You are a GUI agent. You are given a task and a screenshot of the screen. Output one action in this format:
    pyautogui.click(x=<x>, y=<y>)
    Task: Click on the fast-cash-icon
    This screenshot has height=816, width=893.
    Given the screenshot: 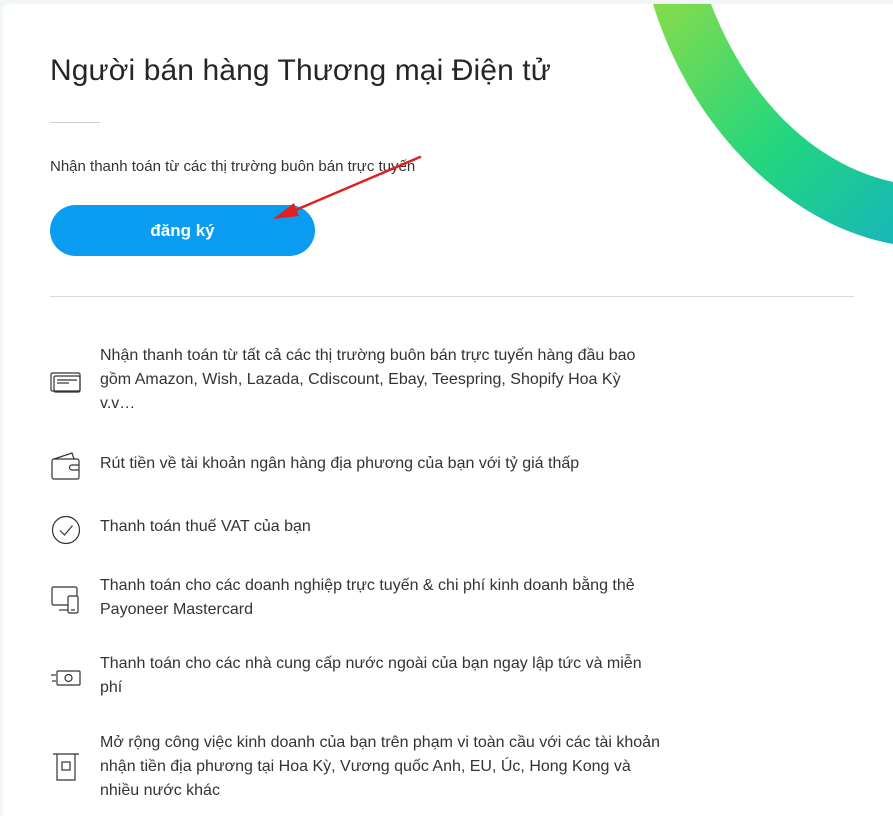 What is the action you would take?
    pyautogui.click(x=66, y=678)
    